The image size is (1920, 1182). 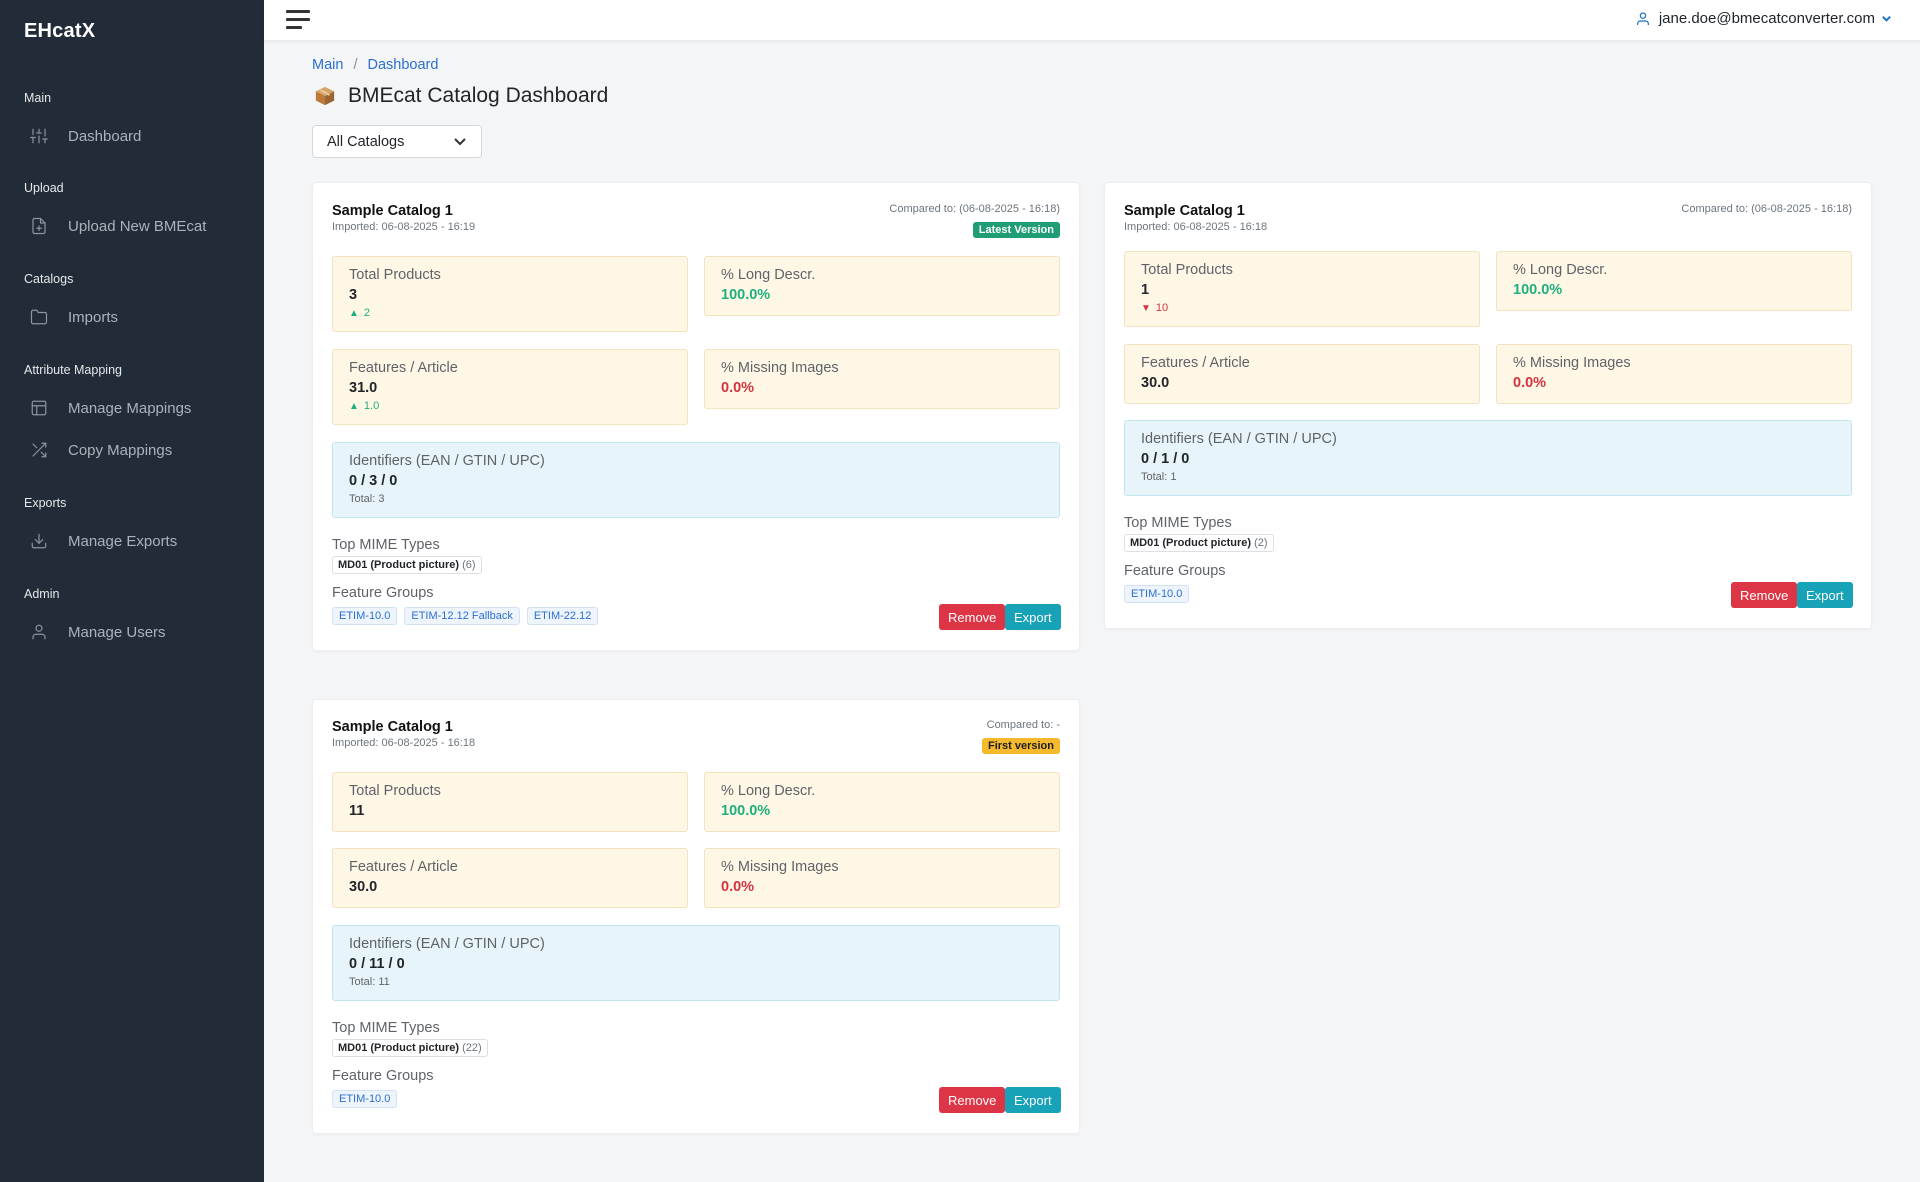 What do you see at coordinates (472, 1048) in the screenshot?
I see `mime-count: (22)` at bounding box center [472, 1048].